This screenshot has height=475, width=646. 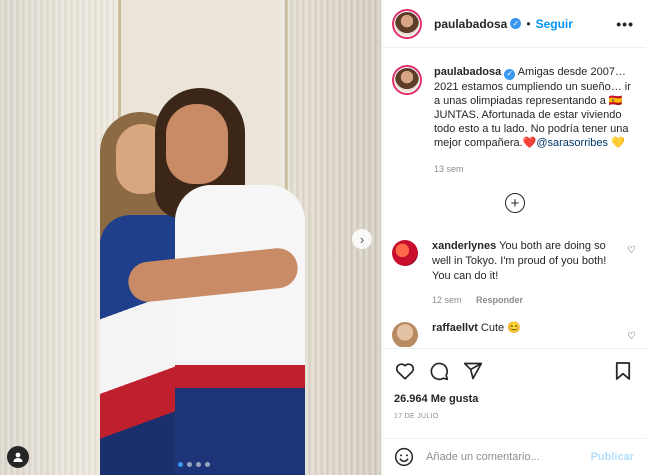 What do you see at coordinates (470, 24) in the screenshot?
I see `header-username: paulabadosa` at bounding box center [470, 24].